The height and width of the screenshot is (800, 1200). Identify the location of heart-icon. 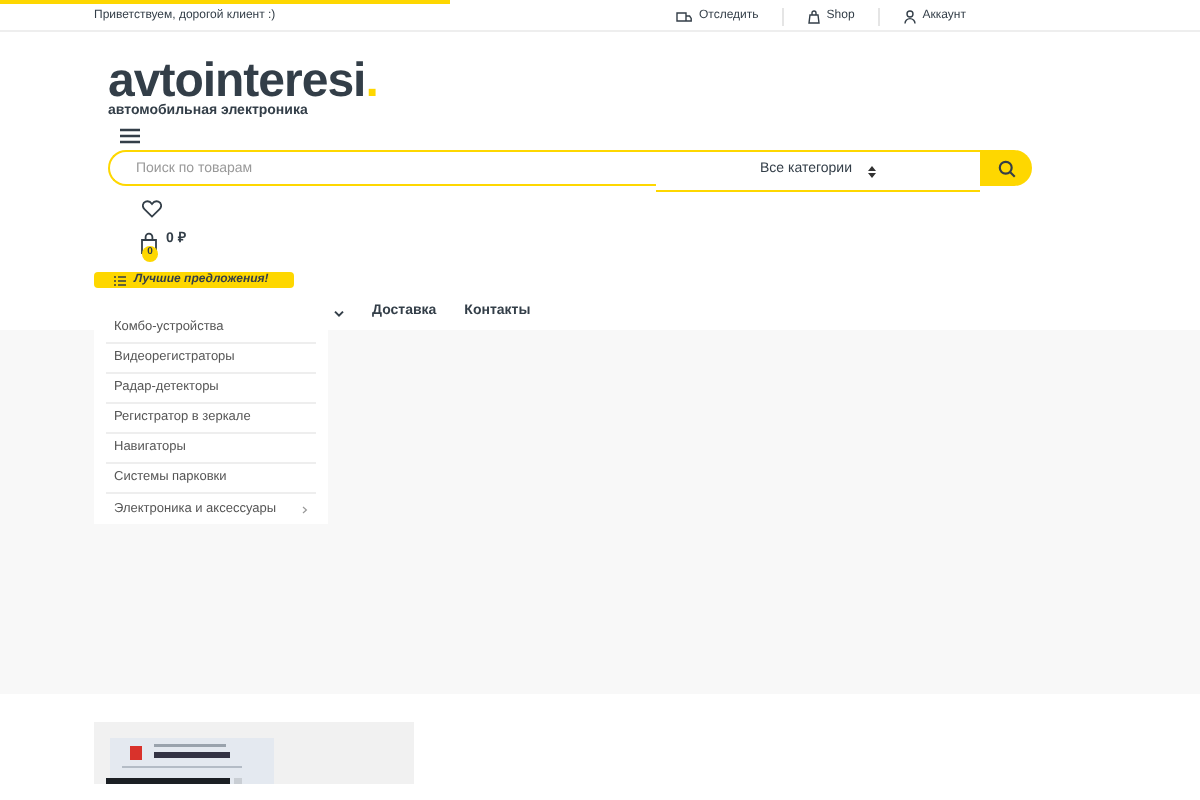
(152, 209).